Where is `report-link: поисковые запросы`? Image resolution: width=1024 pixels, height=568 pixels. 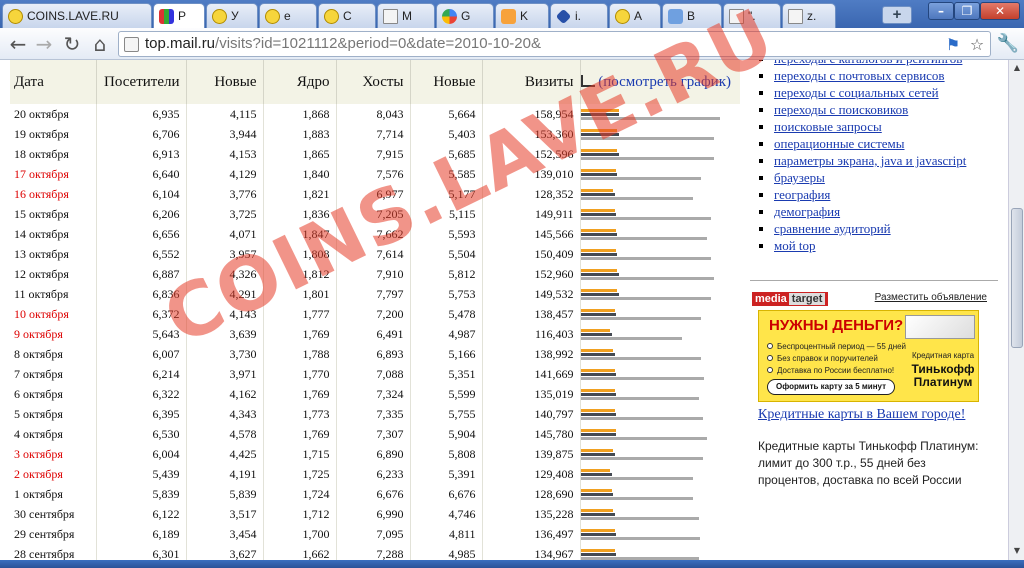 report-link: поисковые запросы is located at coordinates (828, 126).